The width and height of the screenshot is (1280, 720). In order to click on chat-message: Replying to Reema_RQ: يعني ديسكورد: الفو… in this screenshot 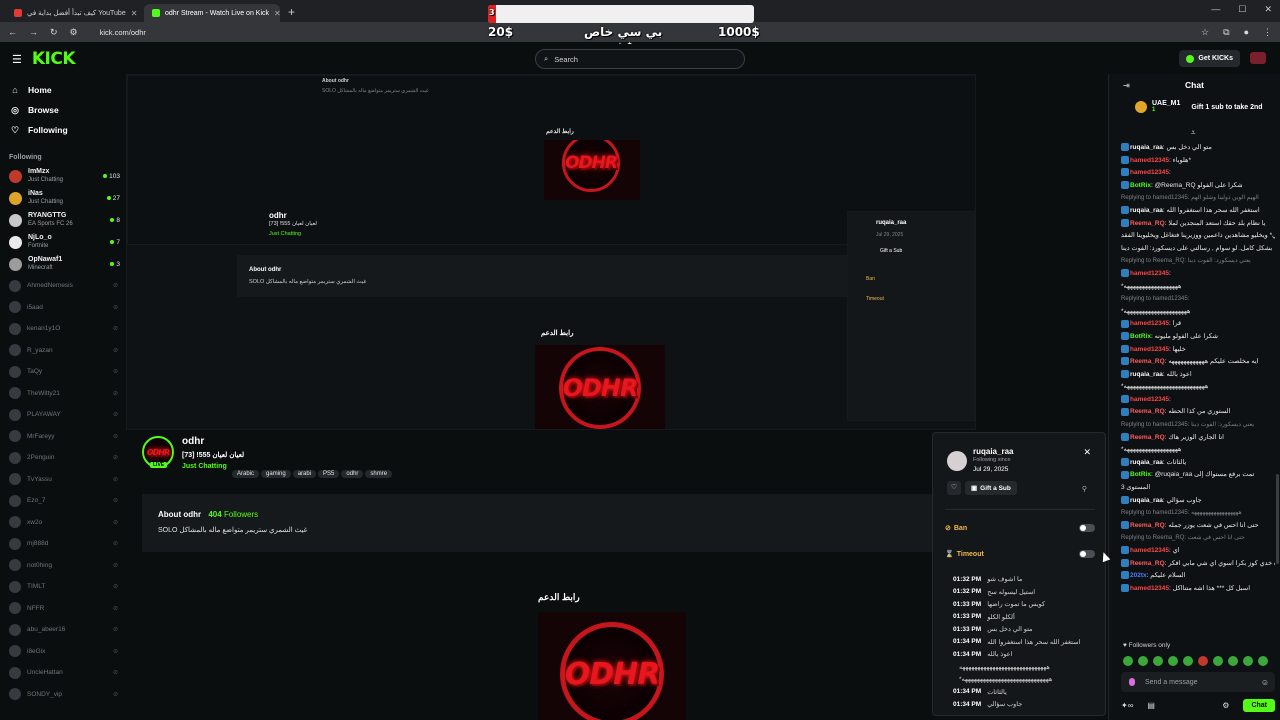, I will do `click(1198, 261)`.